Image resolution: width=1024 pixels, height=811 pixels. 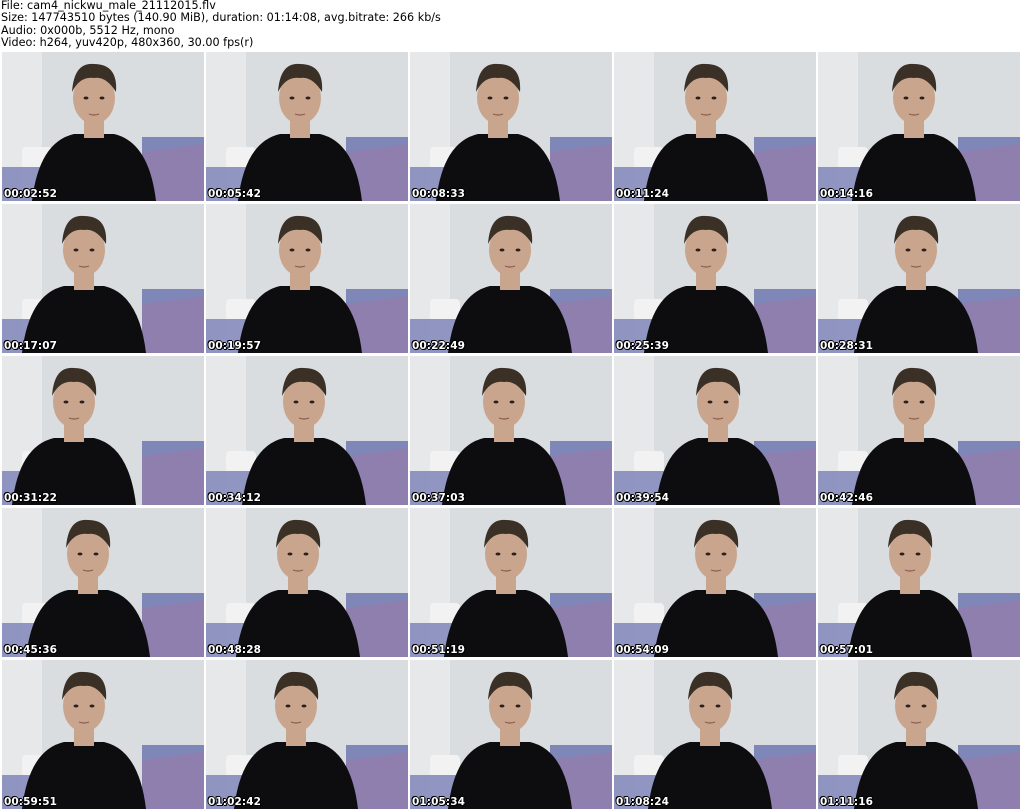 I want to click on thumbnail-timestamp: 00:17:07, so click(x=31, y=346).